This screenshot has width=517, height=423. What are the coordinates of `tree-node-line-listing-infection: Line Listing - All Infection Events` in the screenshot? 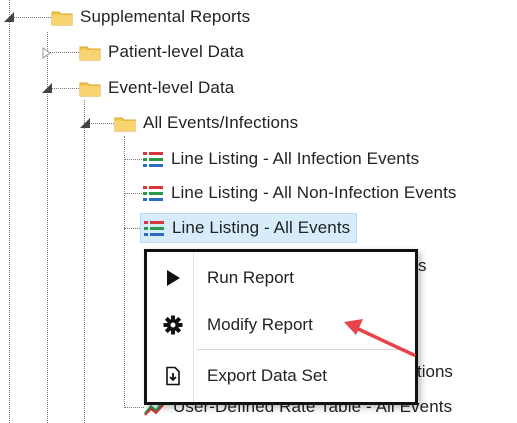 It's located at (280, 159).